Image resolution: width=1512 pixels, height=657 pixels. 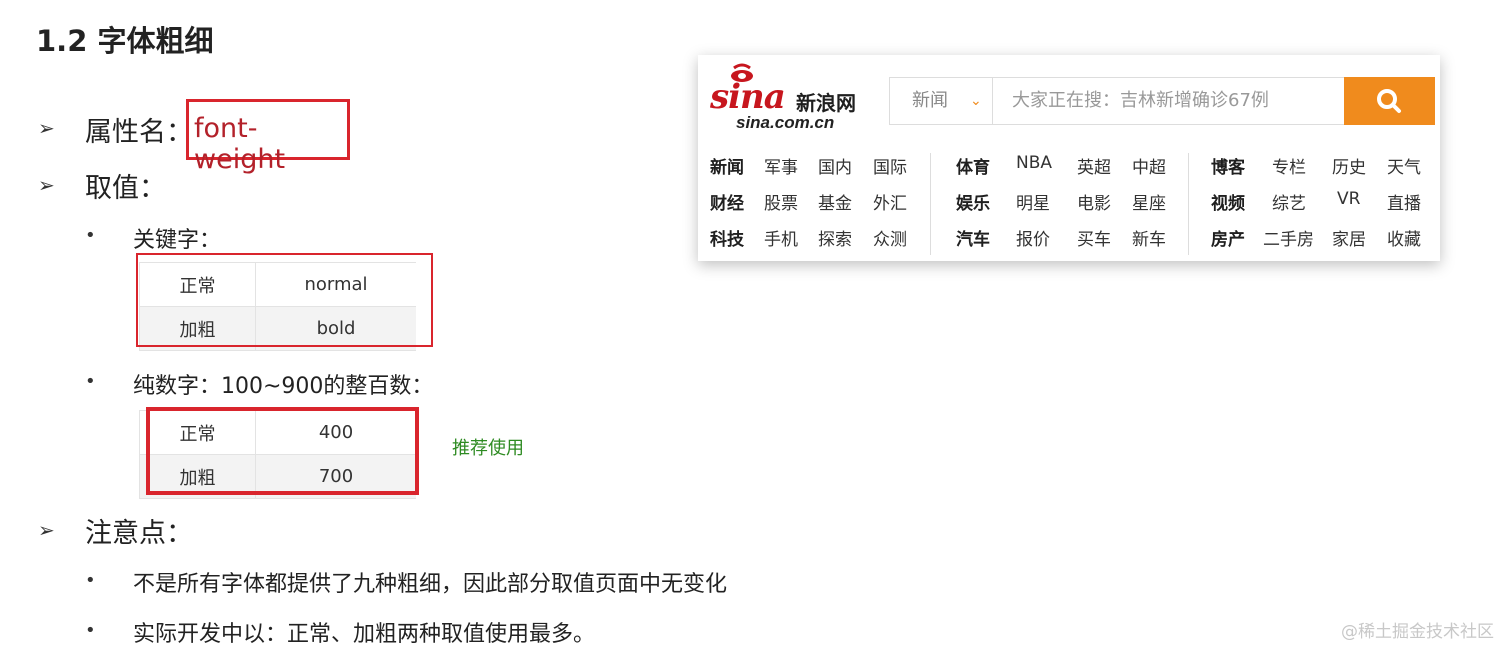 I want to click on nav-link: 二手房, so click(x=1288, y=237).